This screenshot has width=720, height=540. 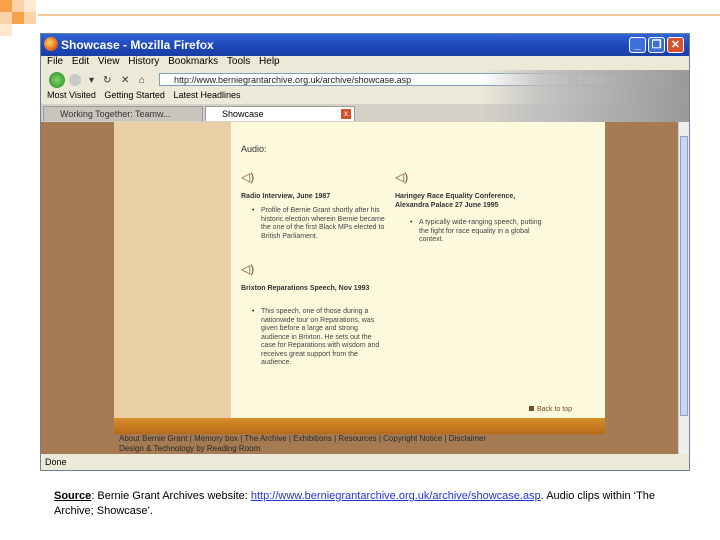 What do you see at coordinates (171, 496) in the screenshot?
I see `caption-text: : Bernie Grant Archives website:` at bounding box center [171, 496].